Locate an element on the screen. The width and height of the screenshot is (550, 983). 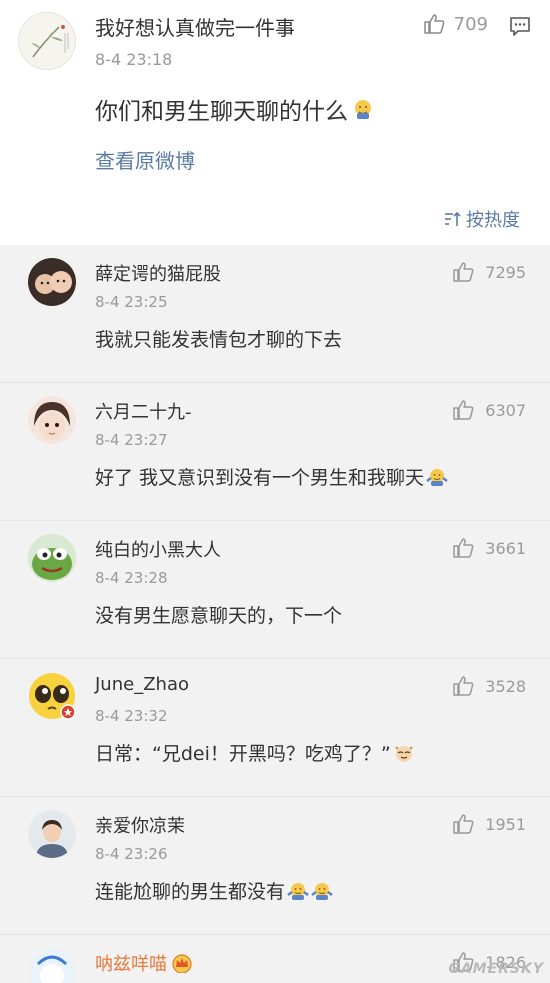
comment-text: 连能尬聊的男生都没有 is located at coordinates (190, 892).